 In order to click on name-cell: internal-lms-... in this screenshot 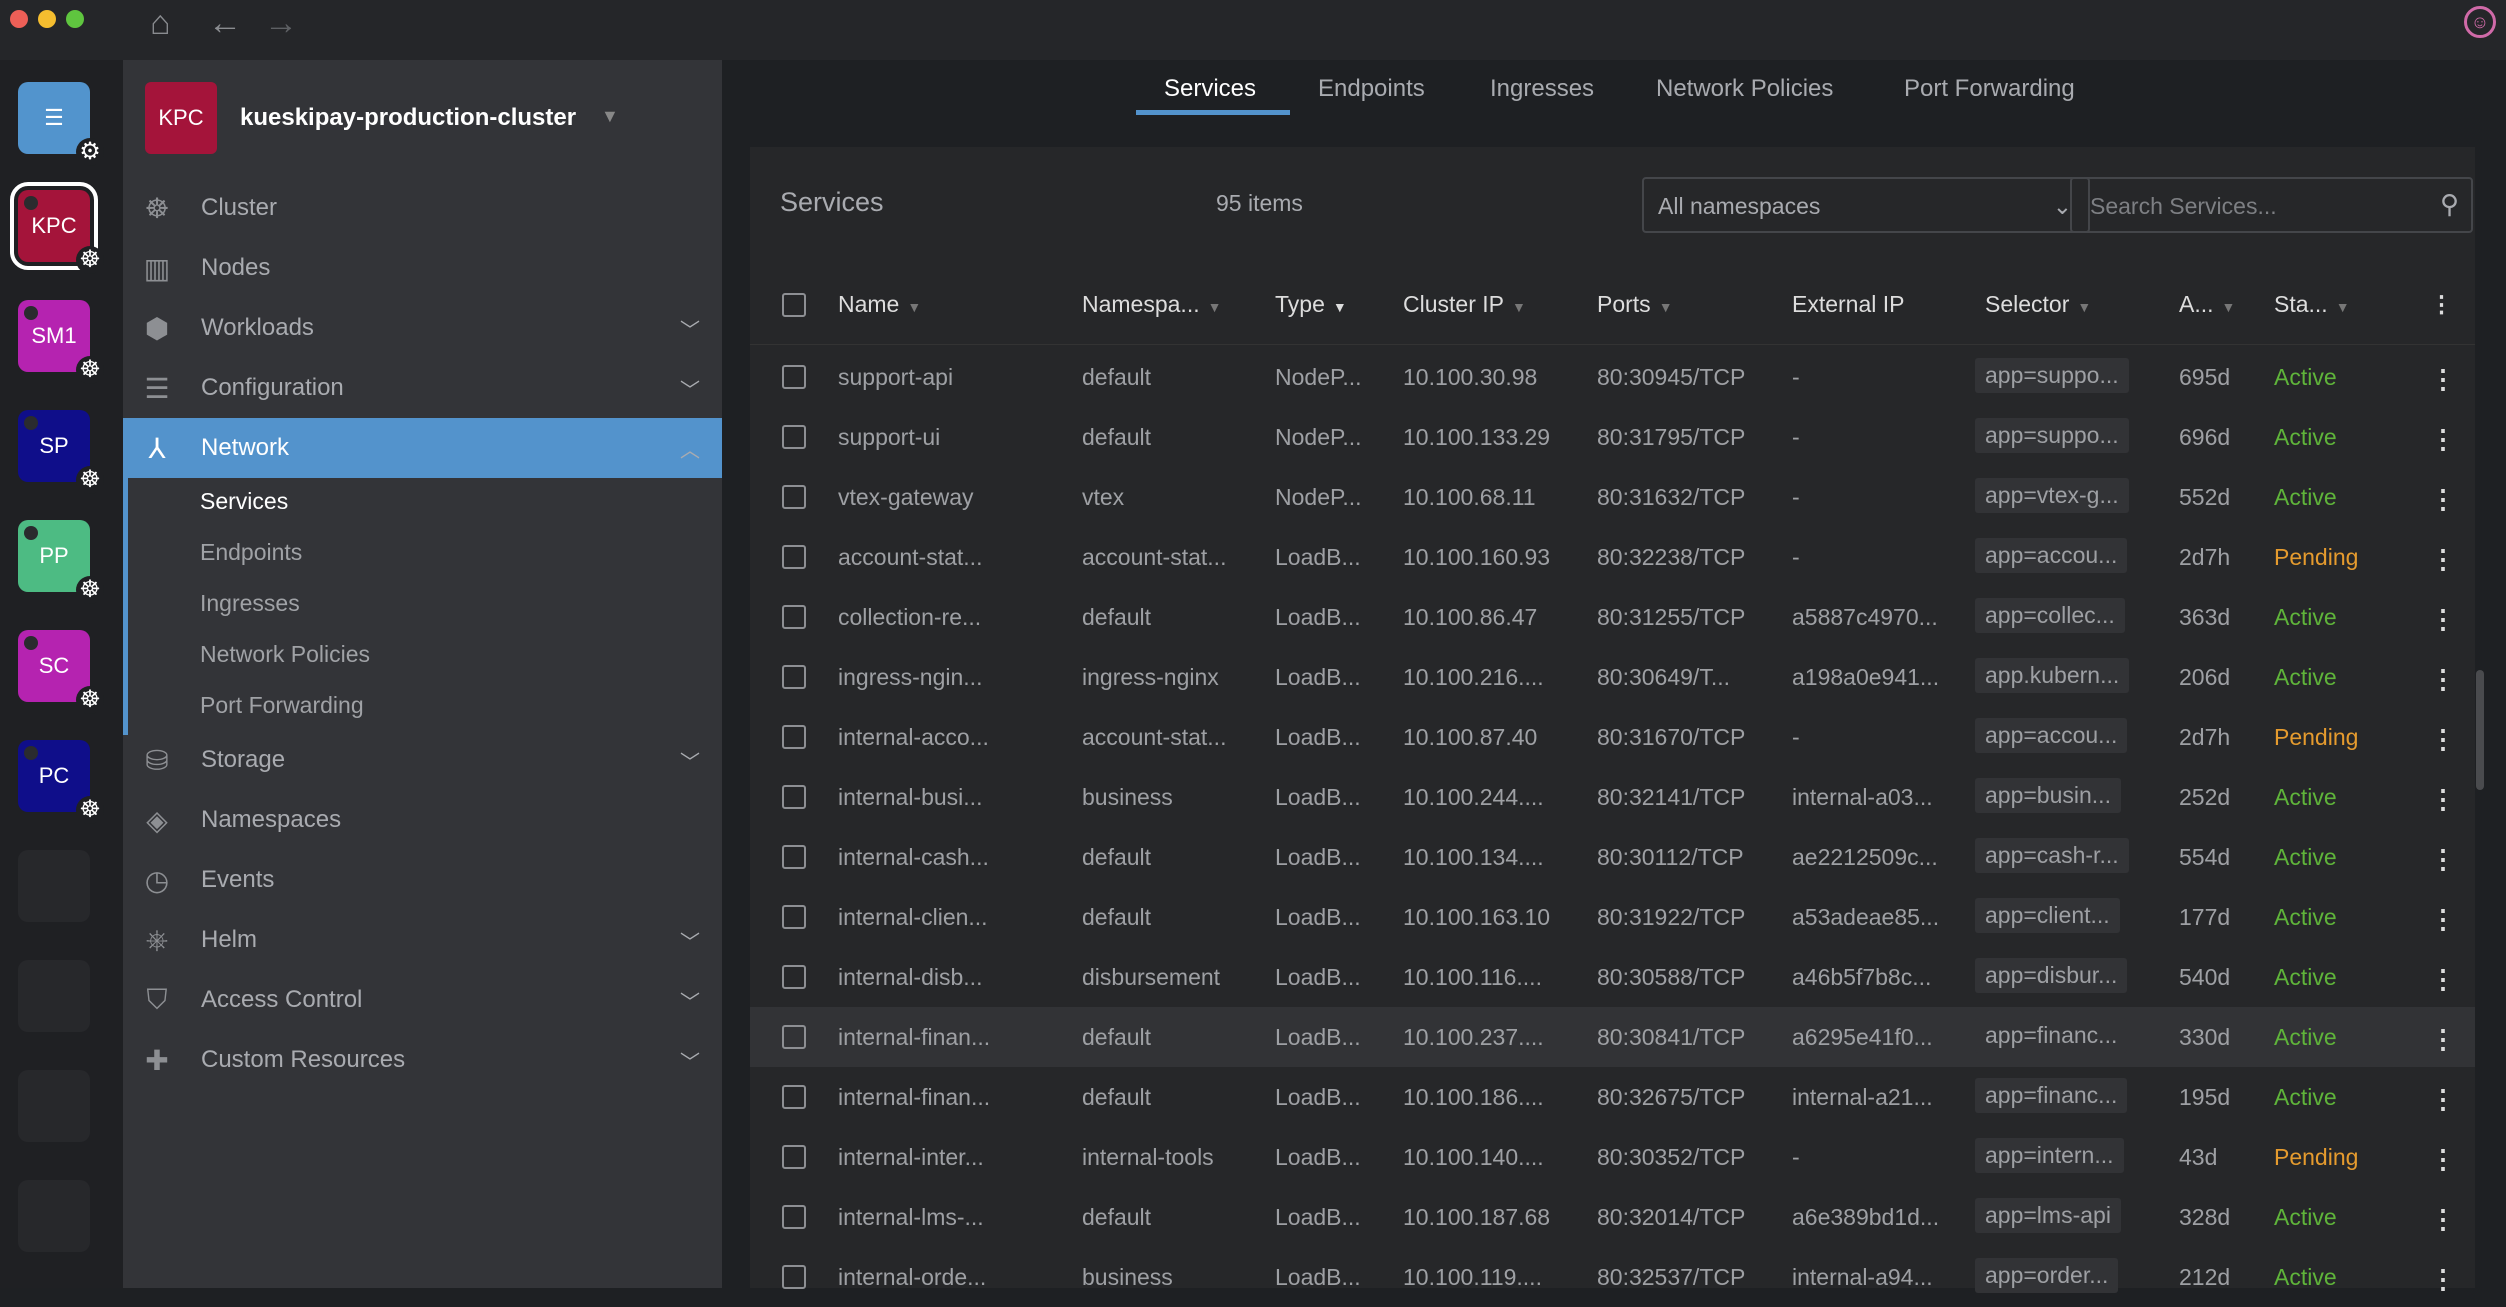, I will do `click(911, 1217)`.